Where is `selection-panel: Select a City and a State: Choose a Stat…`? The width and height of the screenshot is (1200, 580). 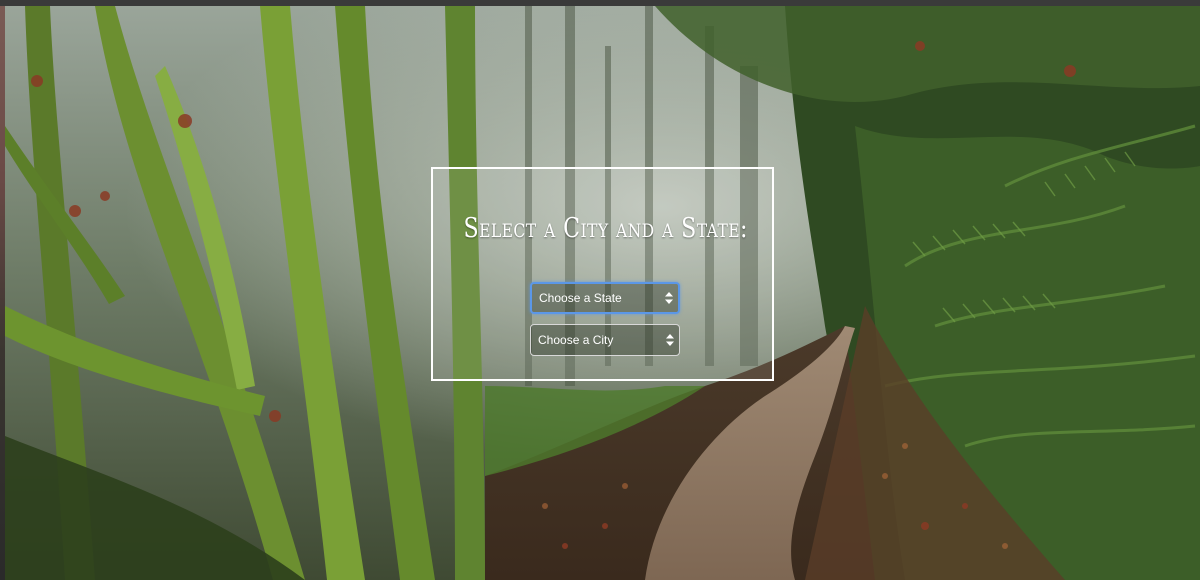
selection-panel: Select a City and a State: Choose a Stat… is located at coordinates (602, 274).